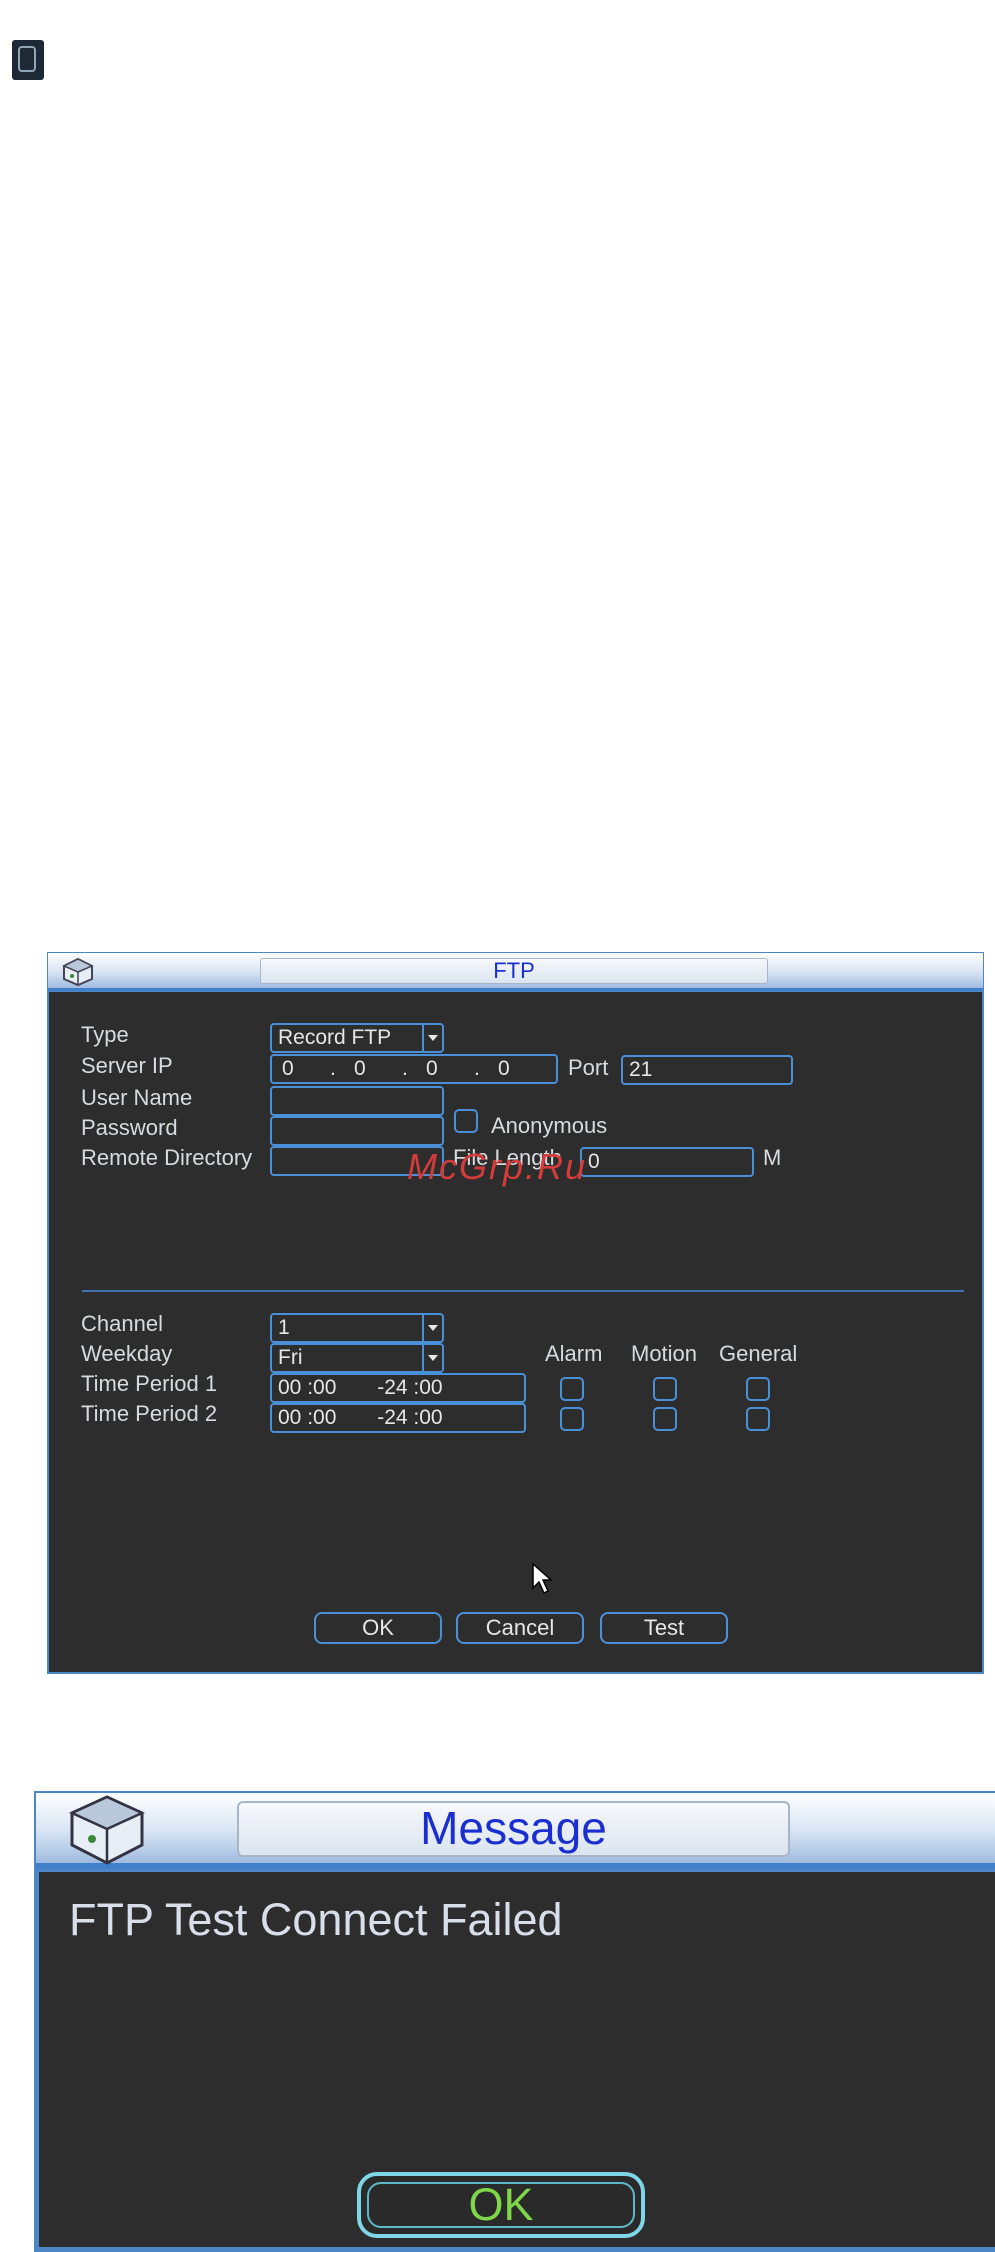 The image size is (995, 2252). What do you see at coordinates (520, 1628) in the screenshot?
I see `cancel-button: Cancel` at bounding box center [520, 1628].